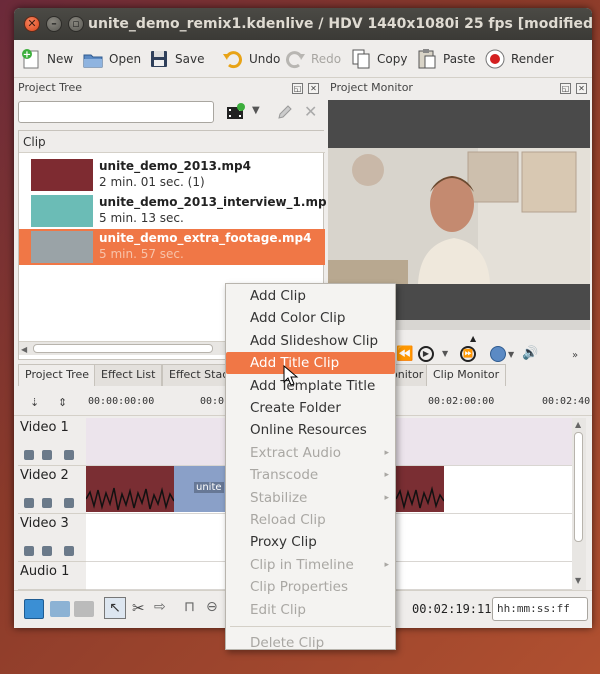 This screenshot has width=600, height=674. What do you see at coordinates (32, 24) in the screenshot?
I see `close-window-button: ✕` at bounding box center [32, 24].